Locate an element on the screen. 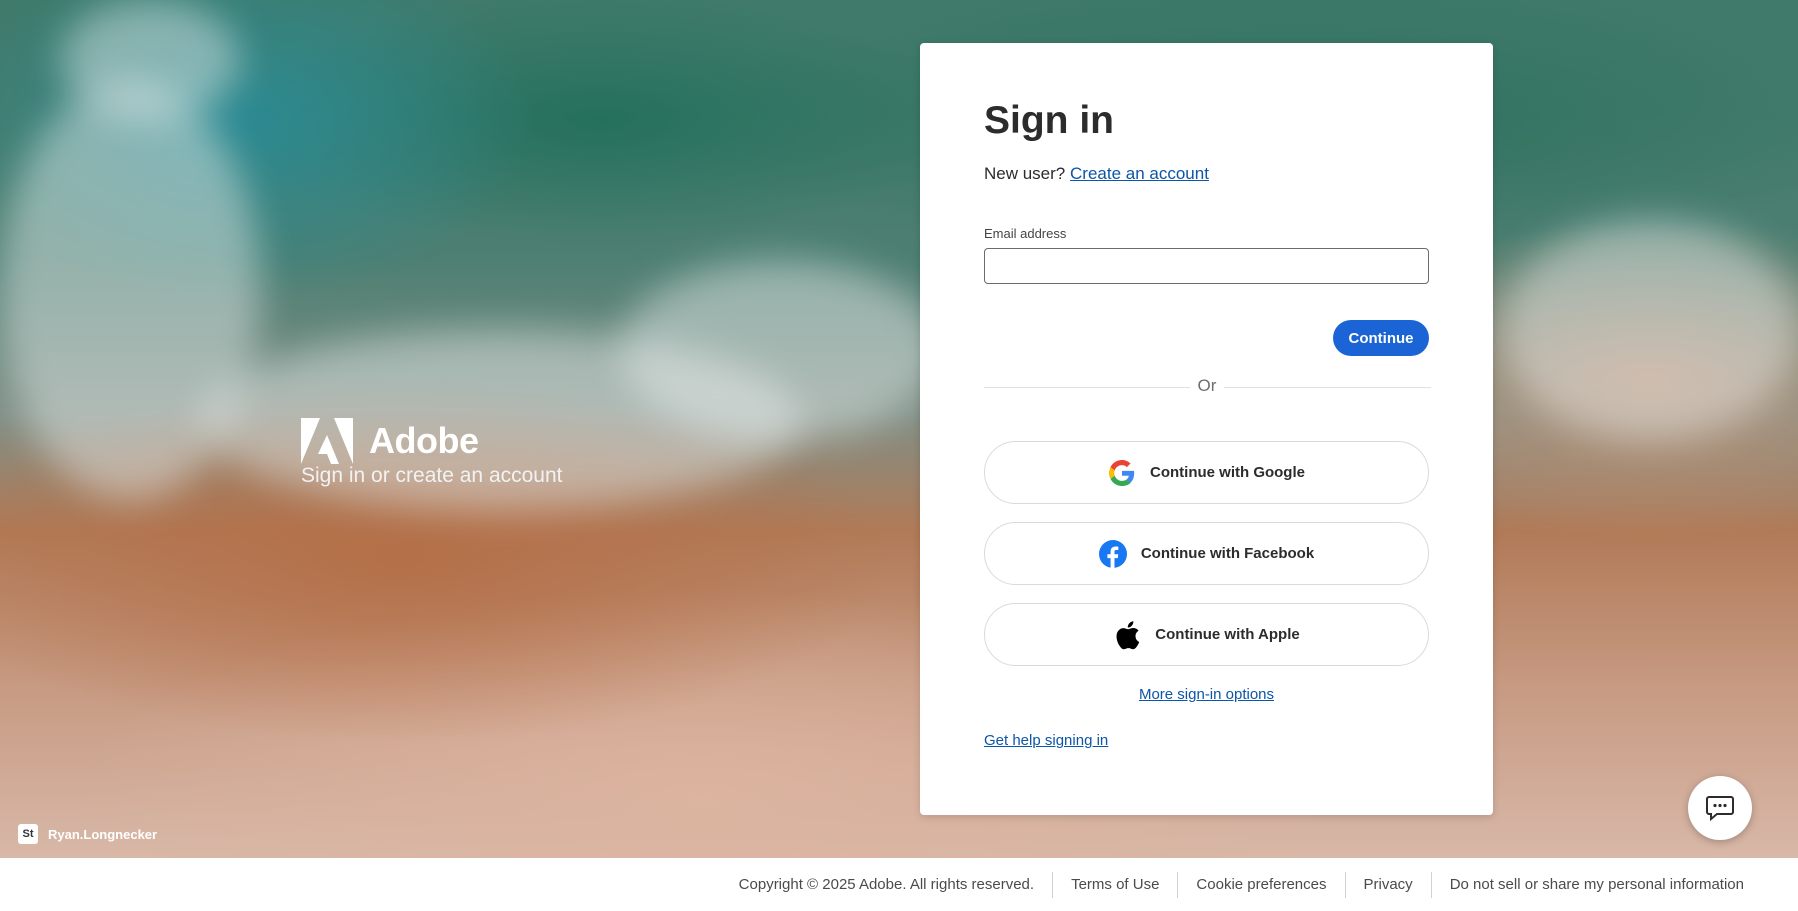 The image size is (1798, 911). chat-bubble-icon is located at coordinates (1720, 808).